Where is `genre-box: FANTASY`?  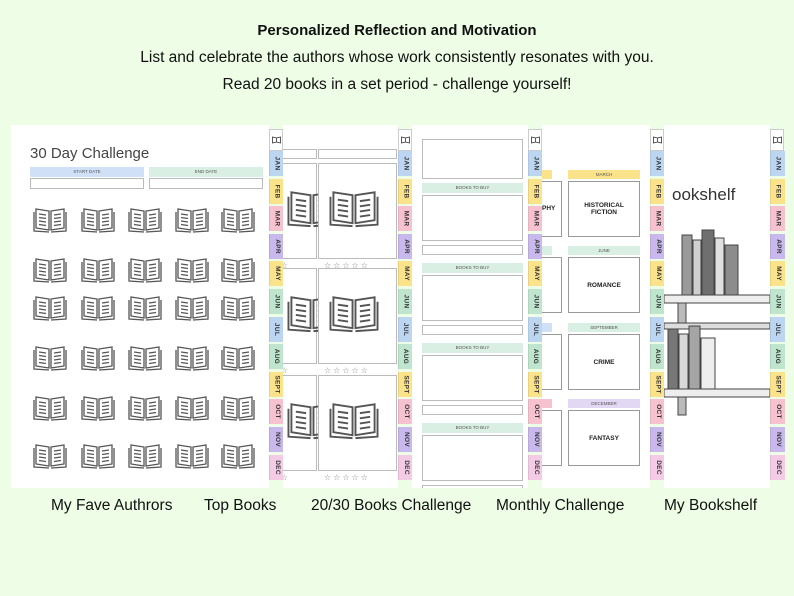
genre-box: FANTASY is located at coordinates (604, 438).